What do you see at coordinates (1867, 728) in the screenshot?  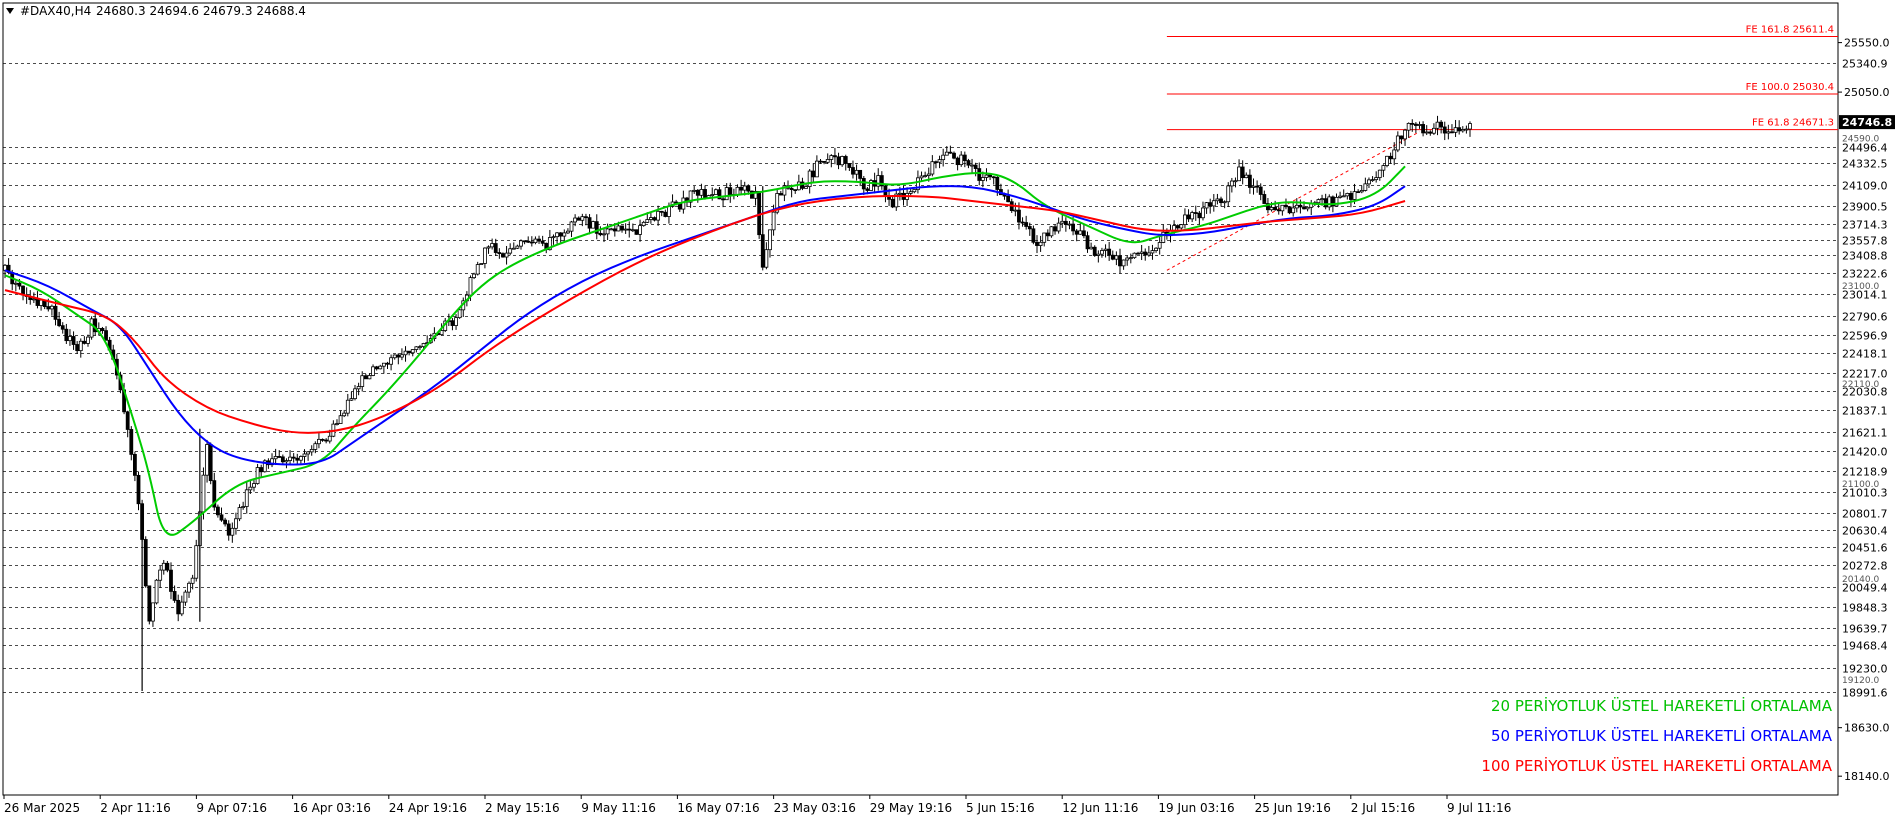 I see `axis-label: 18630.0` at bounding box center [1867, 728].